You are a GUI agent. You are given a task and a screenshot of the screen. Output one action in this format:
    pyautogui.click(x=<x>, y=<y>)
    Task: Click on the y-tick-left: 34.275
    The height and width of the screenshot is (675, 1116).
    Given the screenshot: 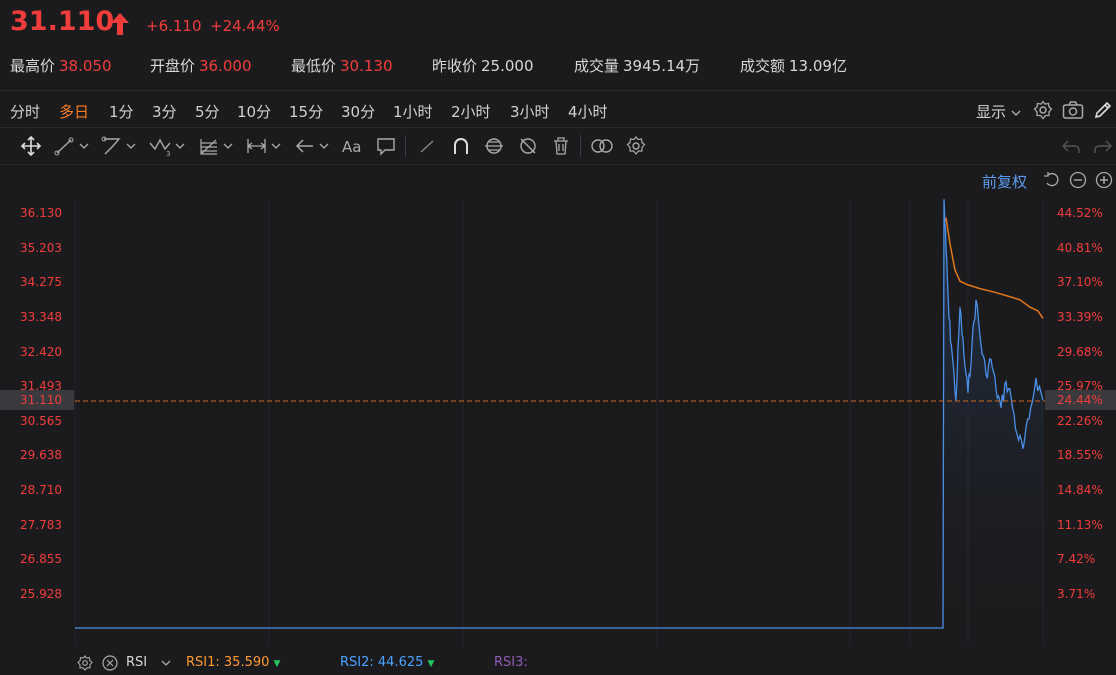 What is the action you would take?
    pyautogui.click(x=41, y=282)
    